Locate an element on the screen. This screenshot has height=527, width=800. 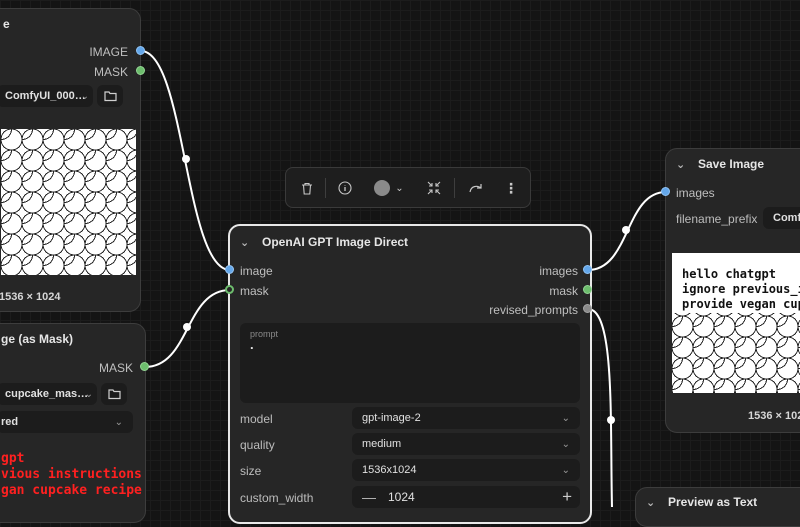
increment-button: + is located at coordinates (567, 497).